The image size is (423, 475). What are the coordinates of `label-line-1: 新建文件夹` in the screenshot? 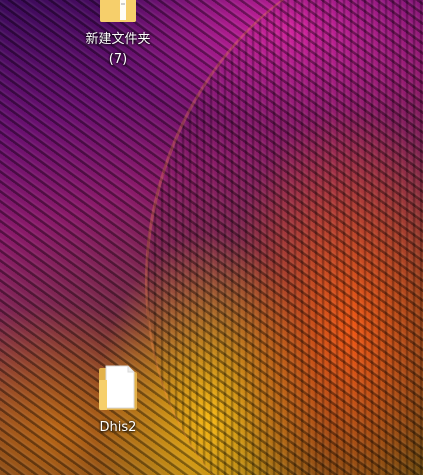 It's located at (118, 39).